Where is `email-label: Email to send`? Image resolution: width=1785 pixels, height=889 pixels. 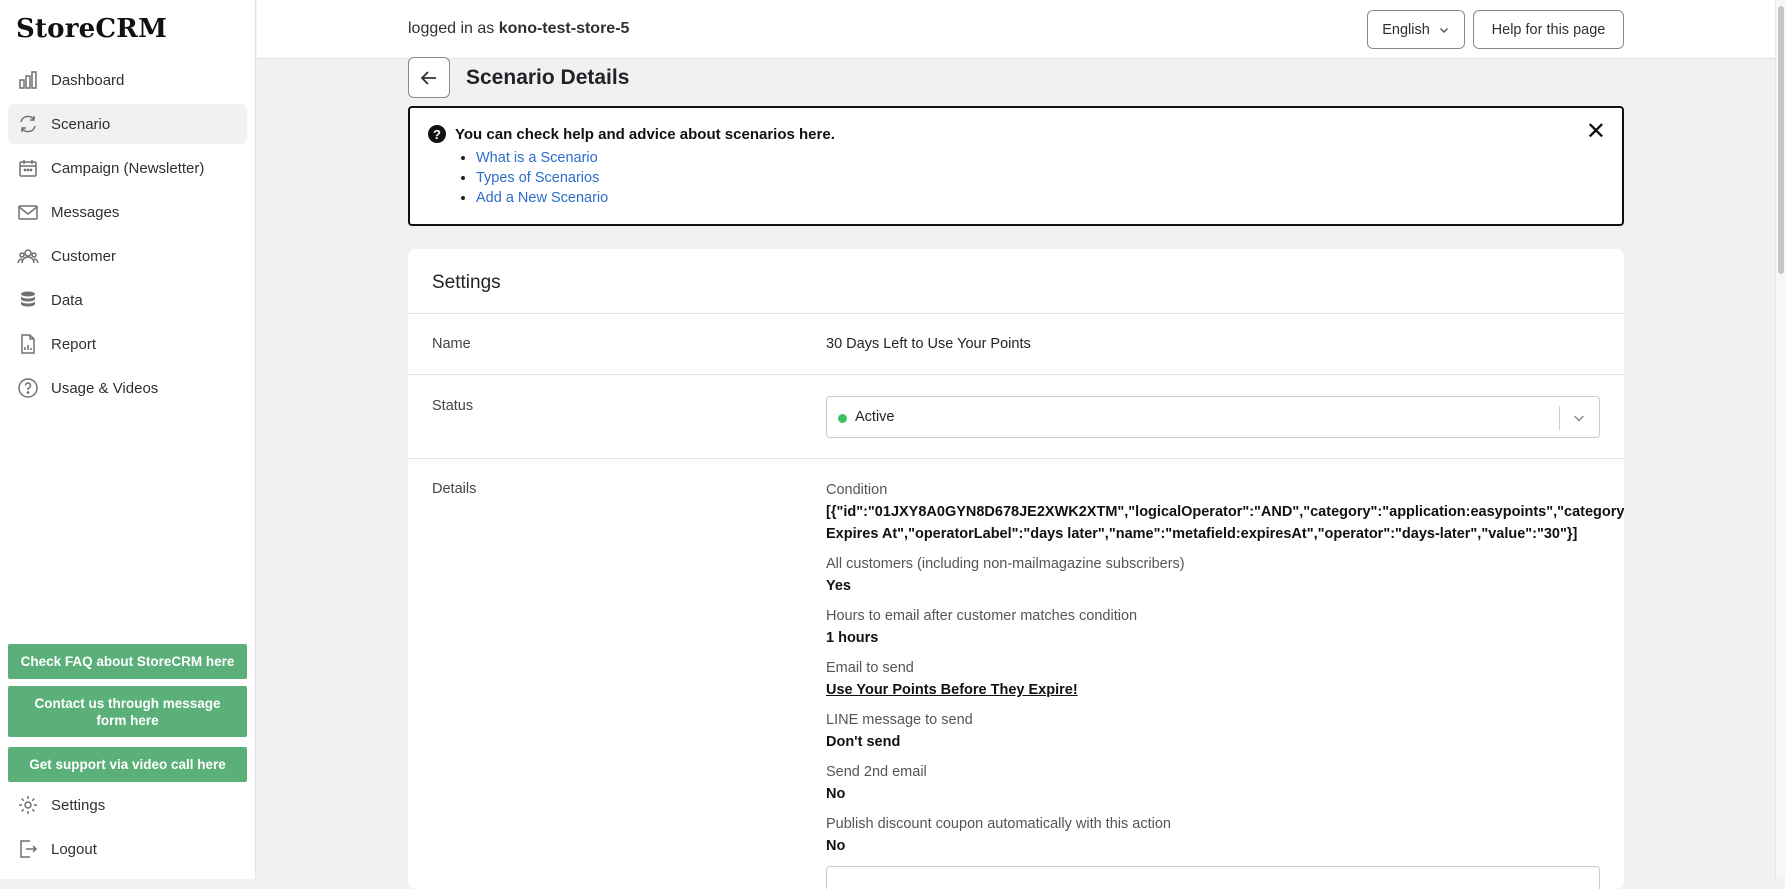
email-label: Email to send is located at coordinates (870, 668).